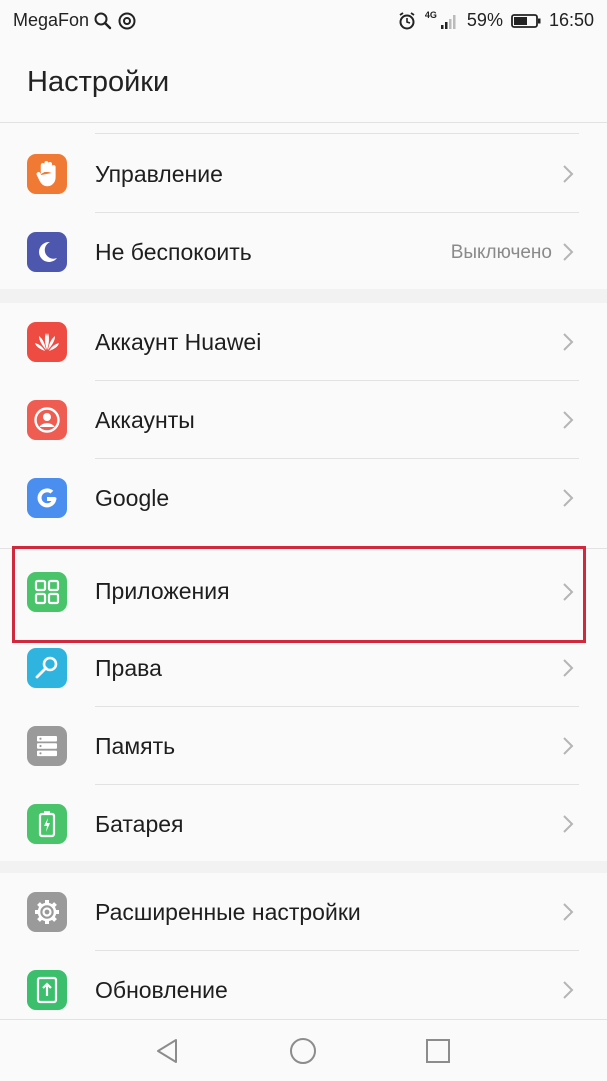 The width and height of the screenshot is (607, 1081). I want to click on moon-icon, so click(47, 252).